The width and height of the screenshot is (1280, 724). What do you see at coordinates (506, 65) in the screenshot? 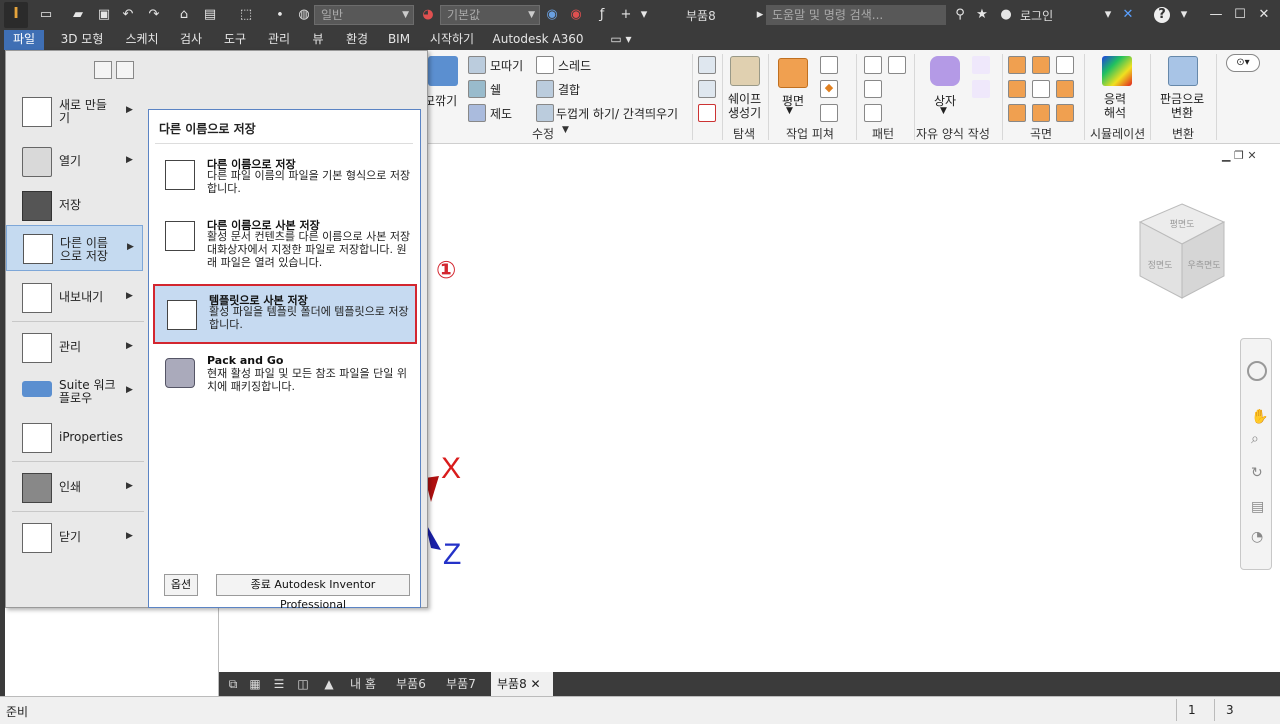
I see `chamfer-button: 모따기` at bounding box center [506, 65].